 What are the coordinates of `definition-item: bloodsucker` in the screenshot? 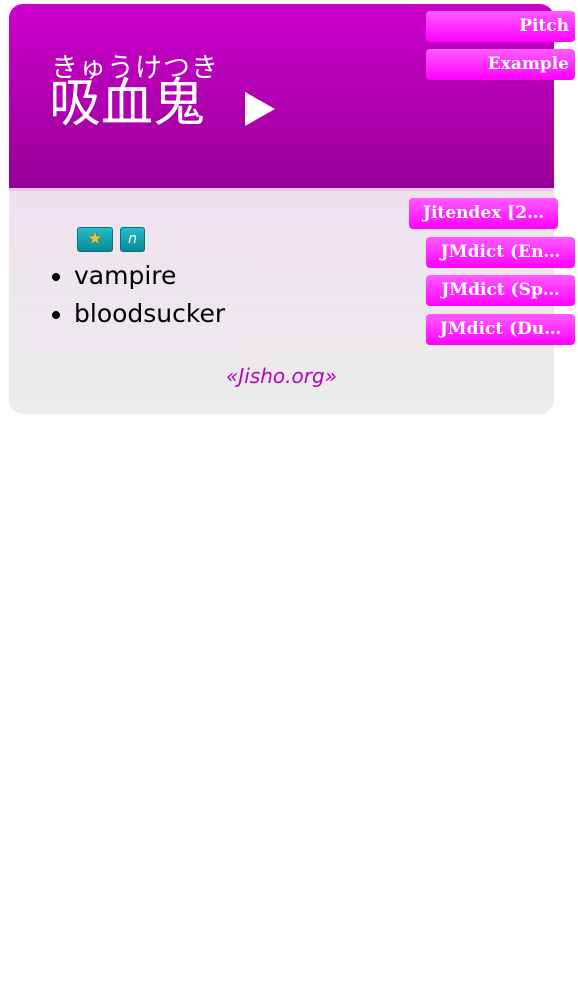 It's located at (149, 314).